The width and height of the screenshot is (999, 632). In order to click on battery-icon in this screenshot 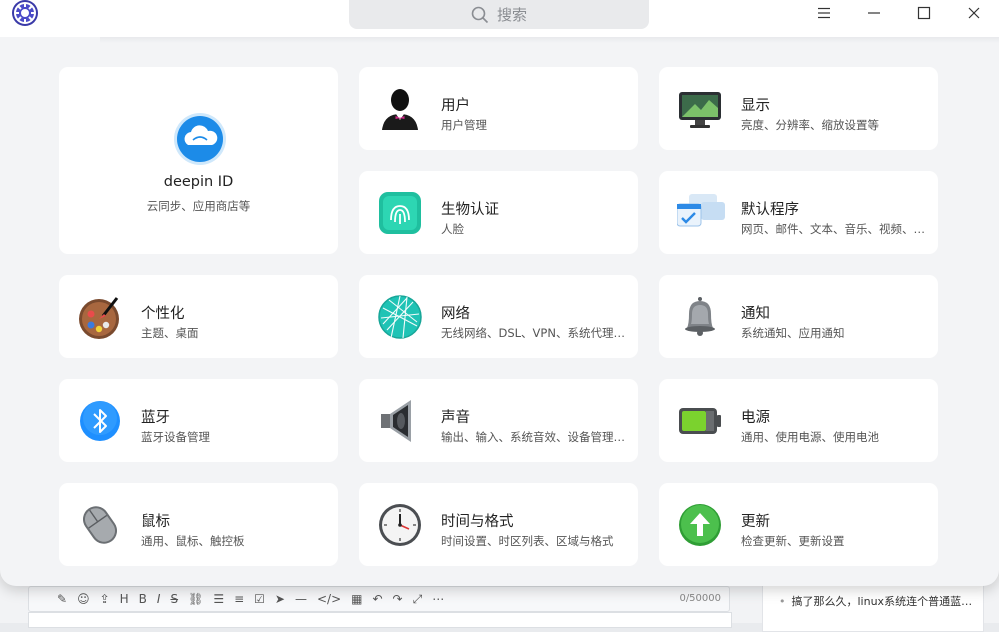, I will do `click(700, 421)`.